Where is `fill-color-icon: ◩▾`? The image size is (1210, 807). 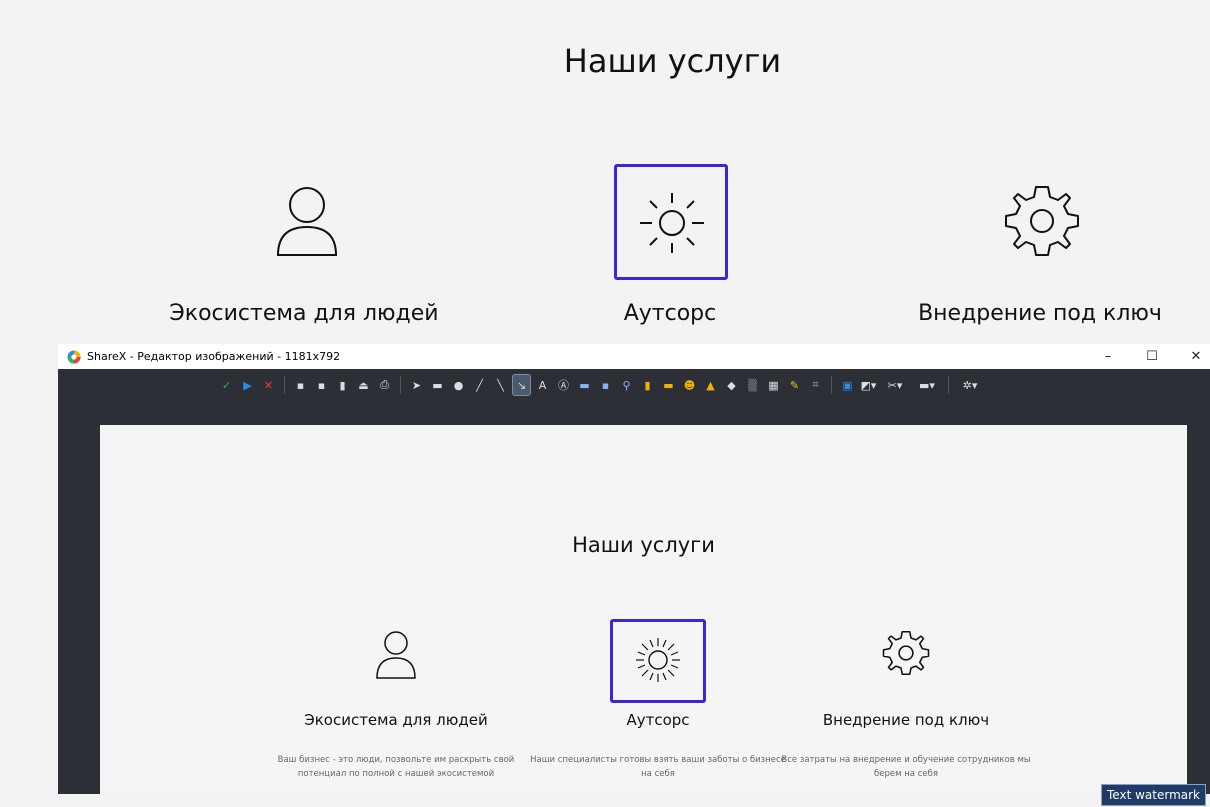
fill-color-icon: ◩▾ is located at coordinates (868, 385).